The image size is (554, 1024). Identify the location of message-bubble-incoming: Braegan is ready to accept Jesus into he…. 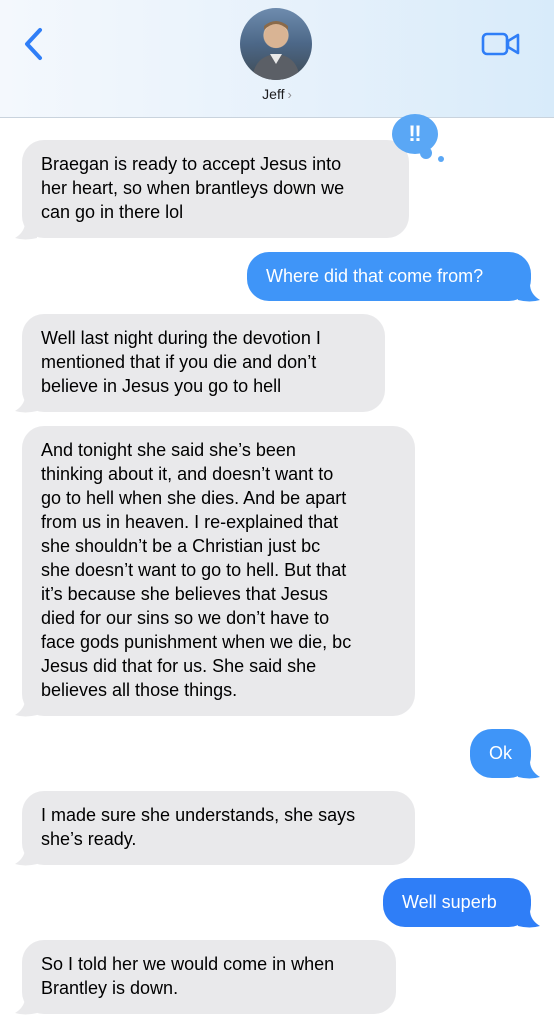
(215, 189).